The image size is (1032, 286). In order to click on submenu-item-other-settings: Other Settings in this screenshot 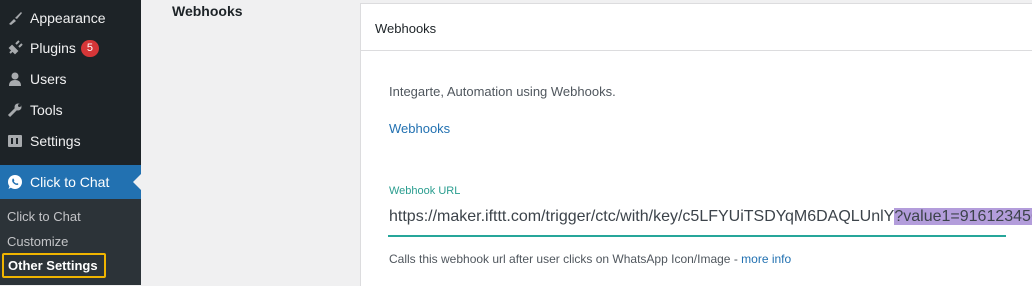, I will do `click(54, 265)`.